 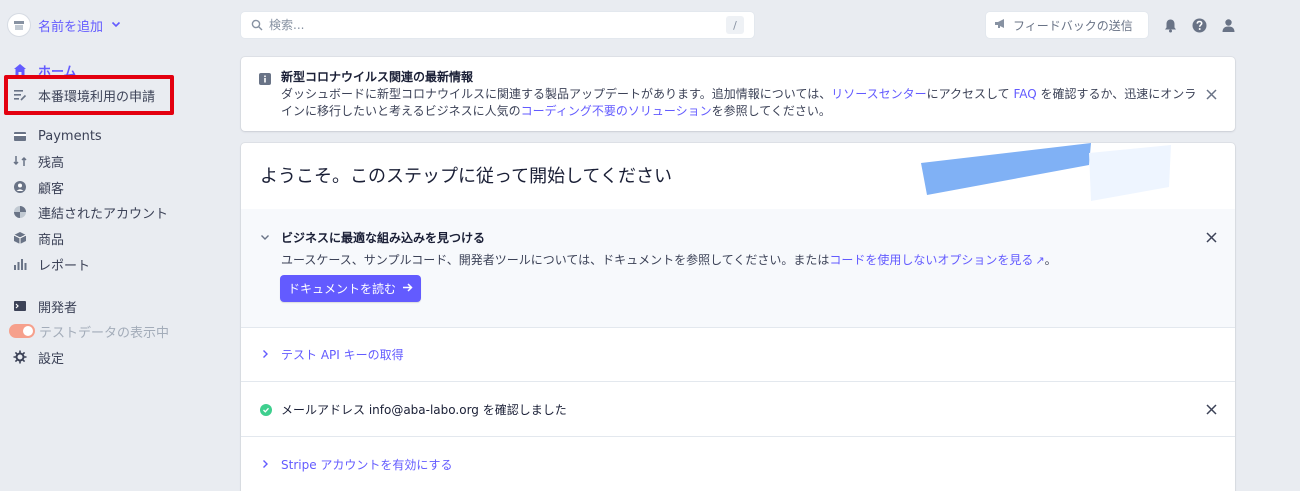 What do you see at coordinates (265, 77) in the screenshot?
I see `info-icon` at bounding box center [265, 77].